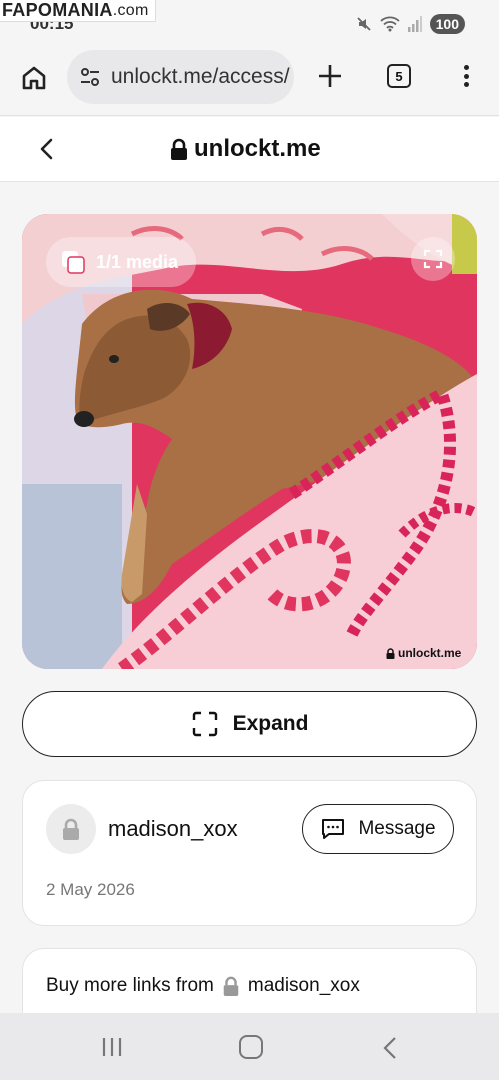  Describe the element at coordinates (90, 889) in the screenshot. I see `post-date: 2 May 2026` at that location.